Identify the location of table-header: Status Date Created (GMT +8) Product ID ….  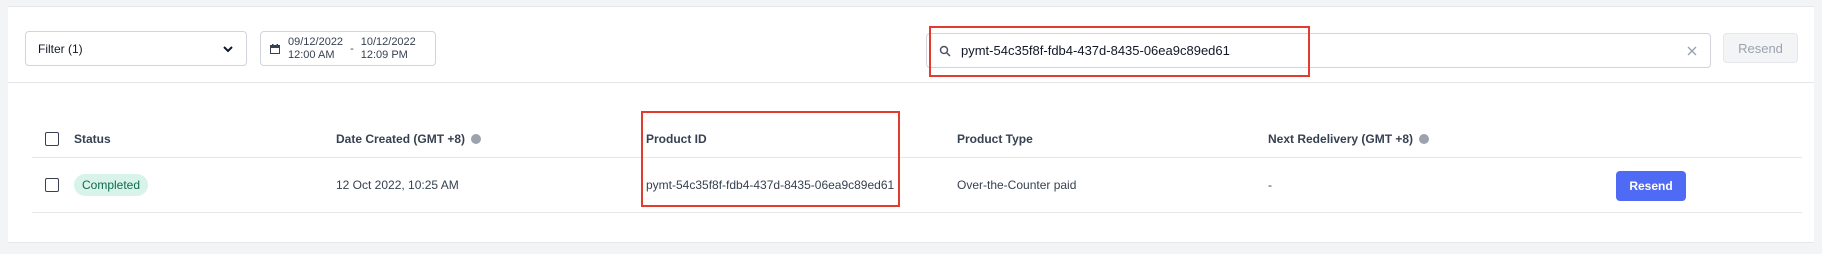
(917, 139).